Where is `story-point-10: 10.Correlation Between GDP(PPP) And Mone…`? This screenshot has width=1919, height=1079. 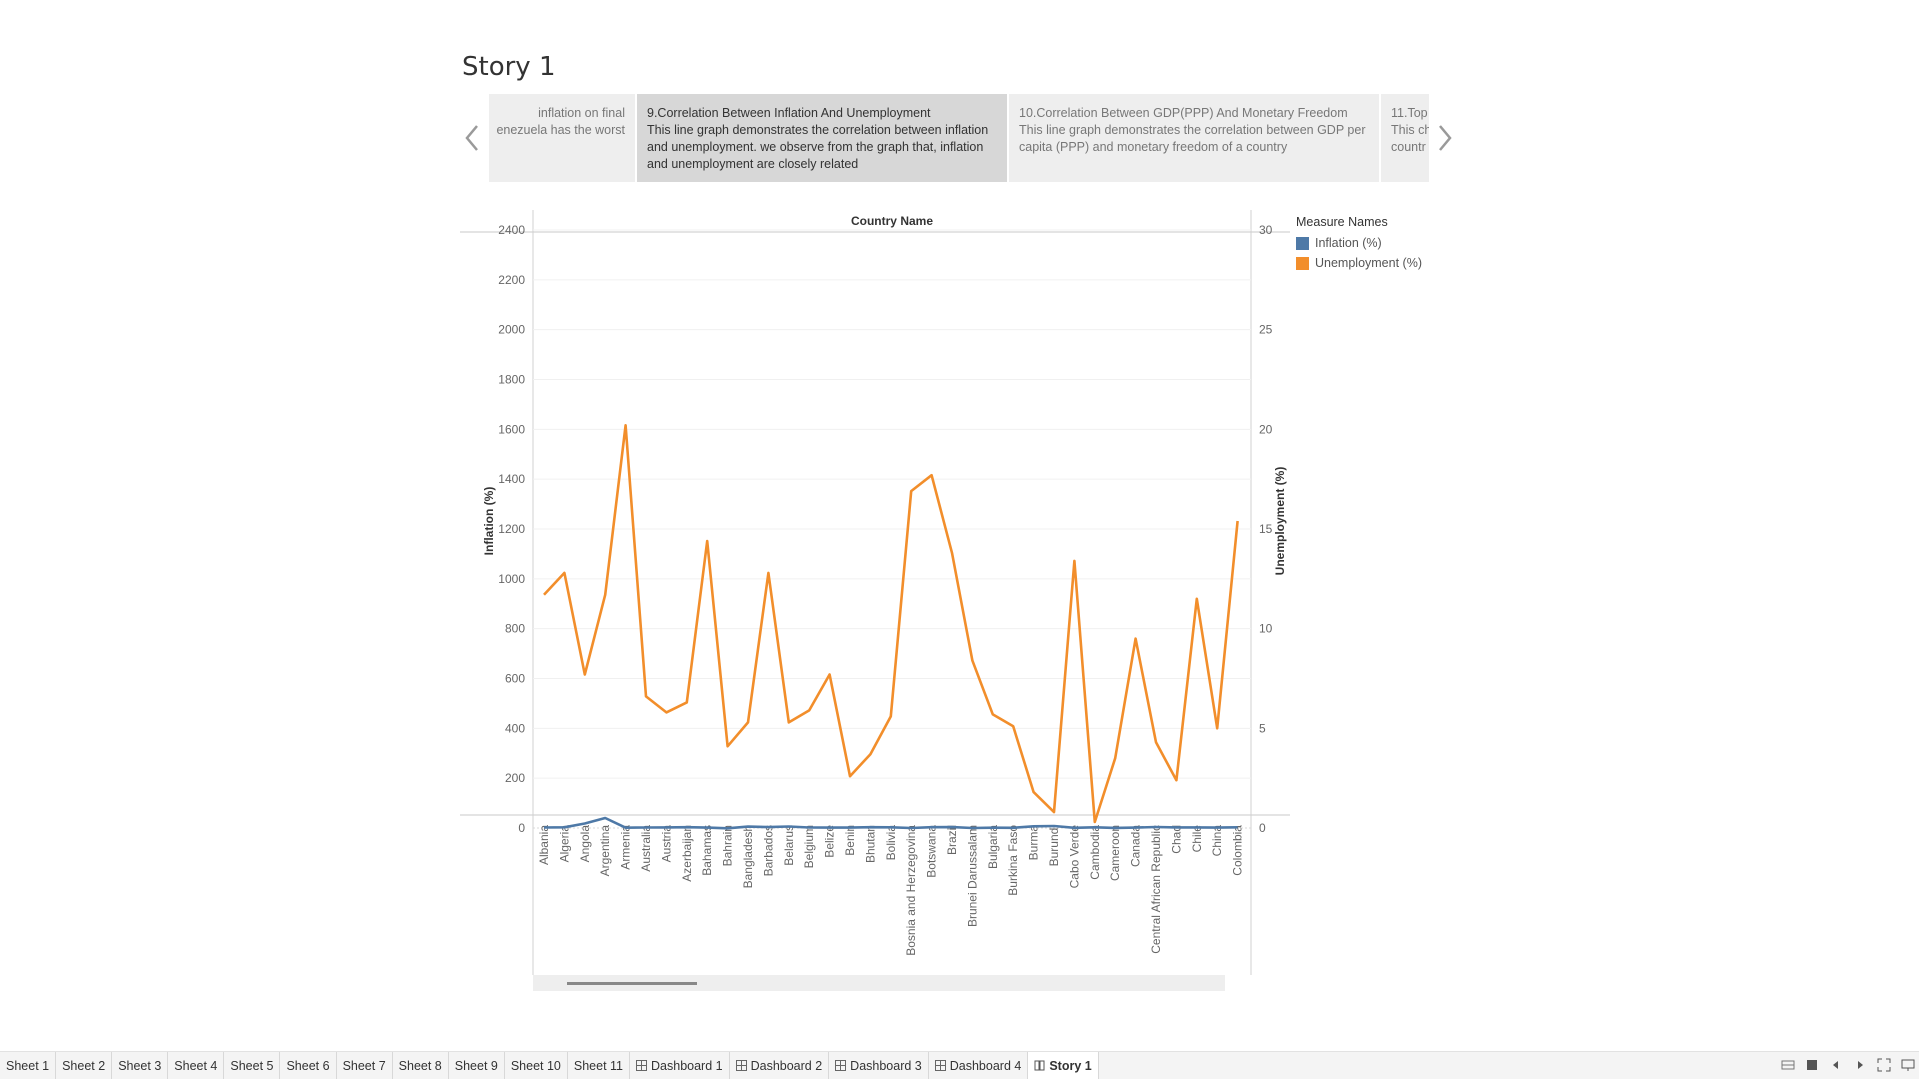
story-point-10: 10.Correlation Between GDP(PPP) And Mone… is located at coordinates (1194, 138).